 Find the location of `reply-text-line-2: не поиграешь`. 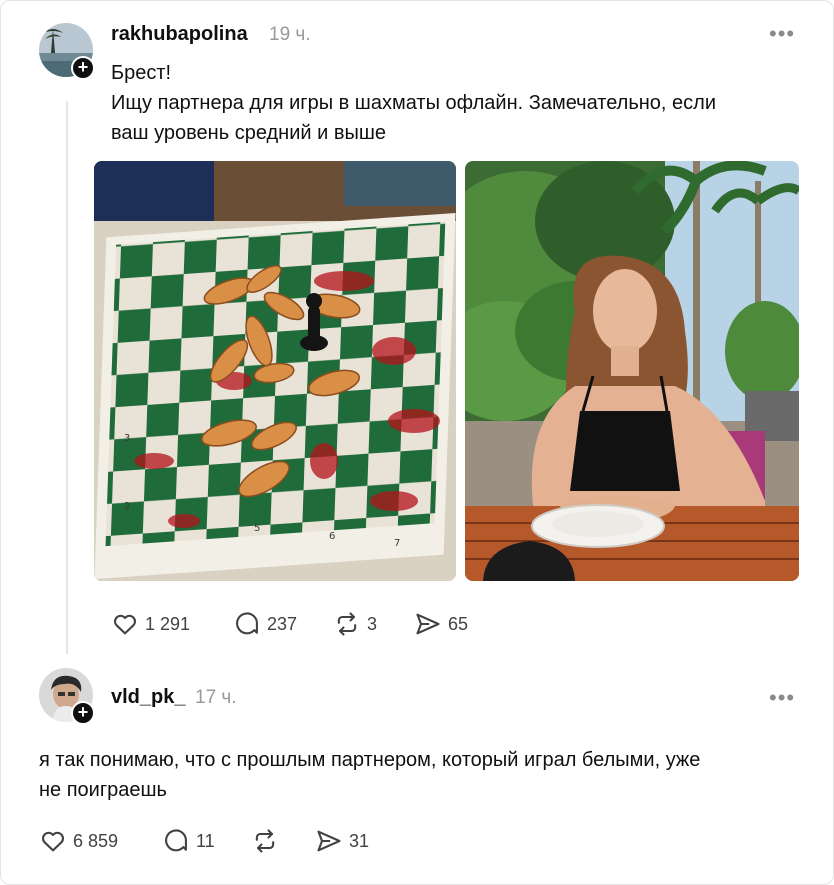

reply-text-line-2: не поиграешь is located at coordinates (103, 790).